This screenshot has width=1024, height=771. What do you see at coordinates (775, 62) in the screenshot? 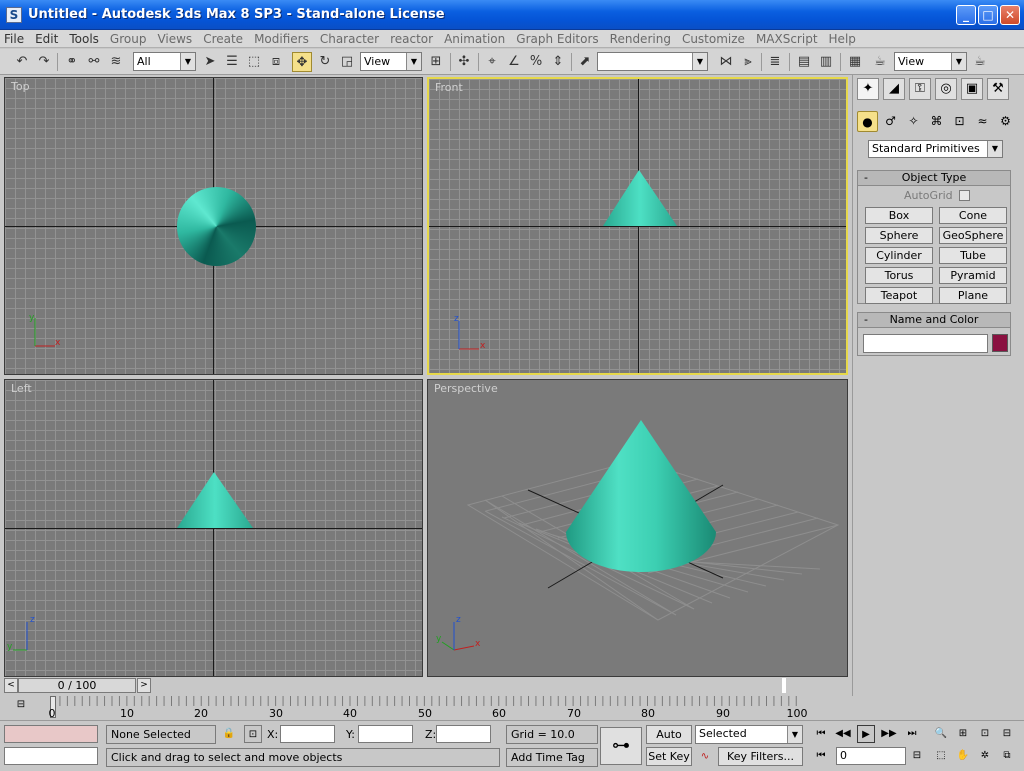
I see `layer-manager-icon: ≣` at bounding box center [775, 62].